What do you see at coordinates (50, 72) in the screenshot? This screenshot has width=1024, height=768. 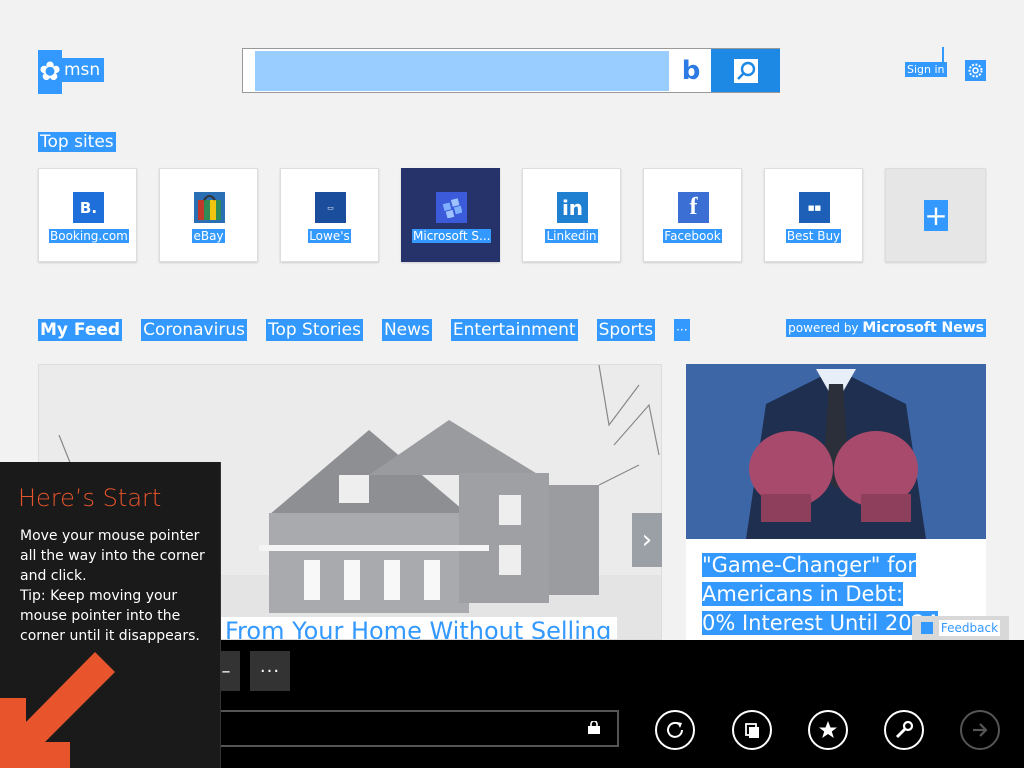 I see `butterfly-icon: ✿` at bounding box center [50, 72].